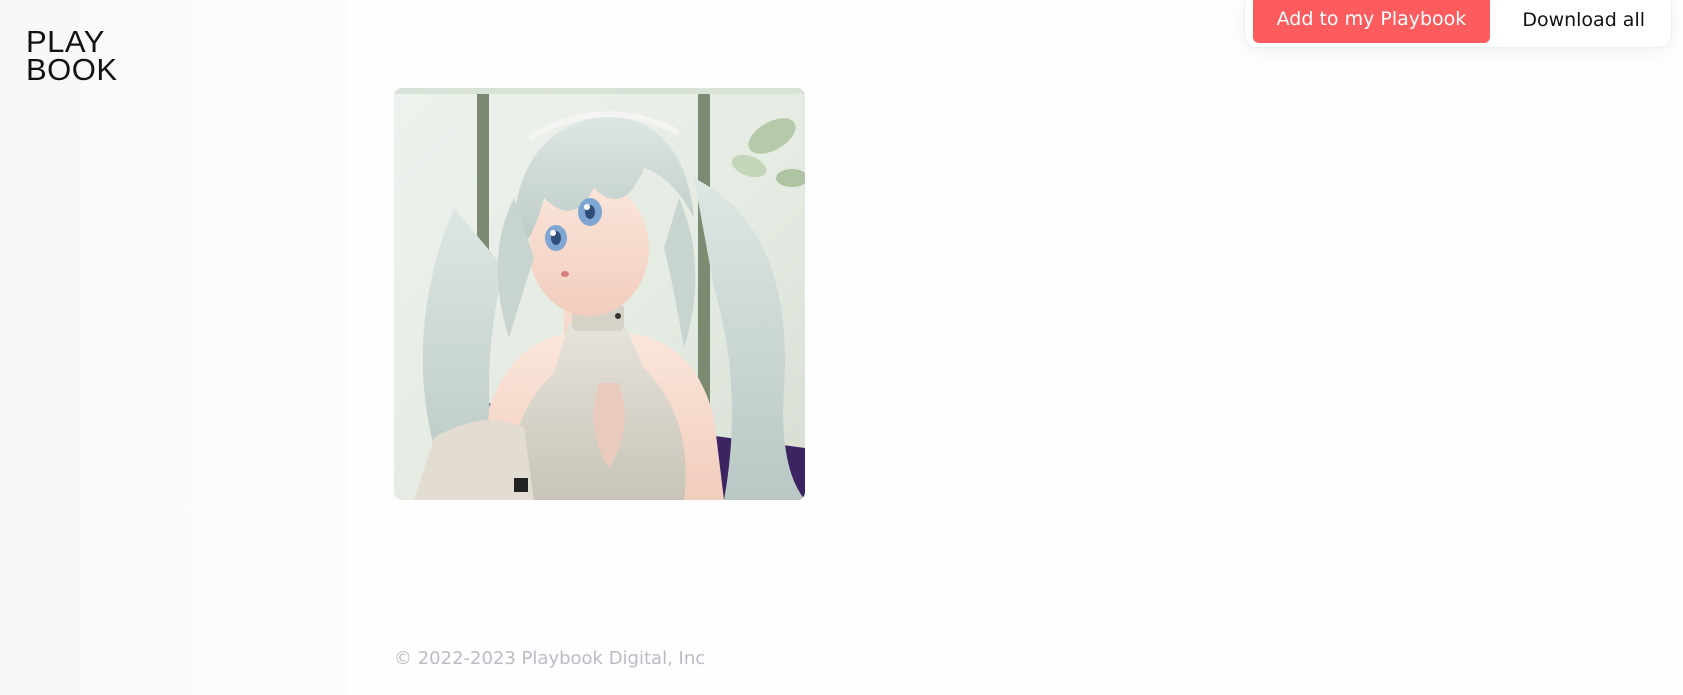 The image size is (1683, 695). Describe the element at coordinates (550, 658) in the screenshot. I see `footer-copyright: © 2022-2023 Playbook Digital, Inc` at that location.